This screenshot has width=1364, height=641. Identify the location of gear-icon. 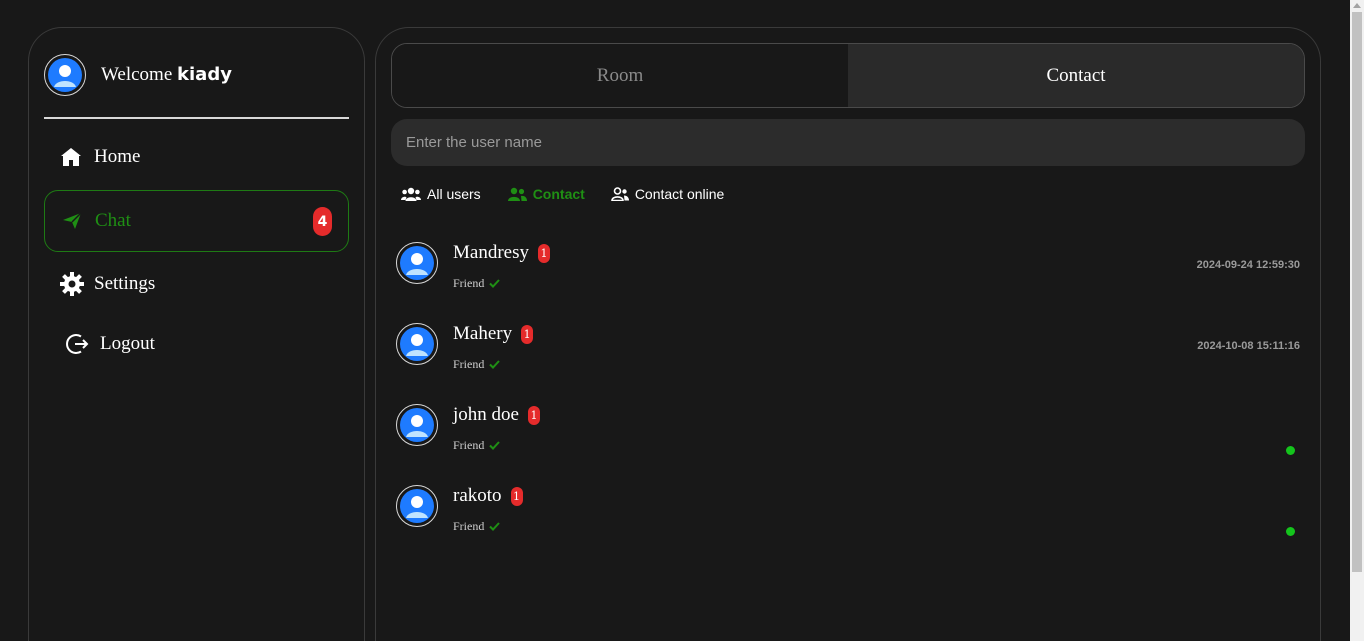
(73, 284).